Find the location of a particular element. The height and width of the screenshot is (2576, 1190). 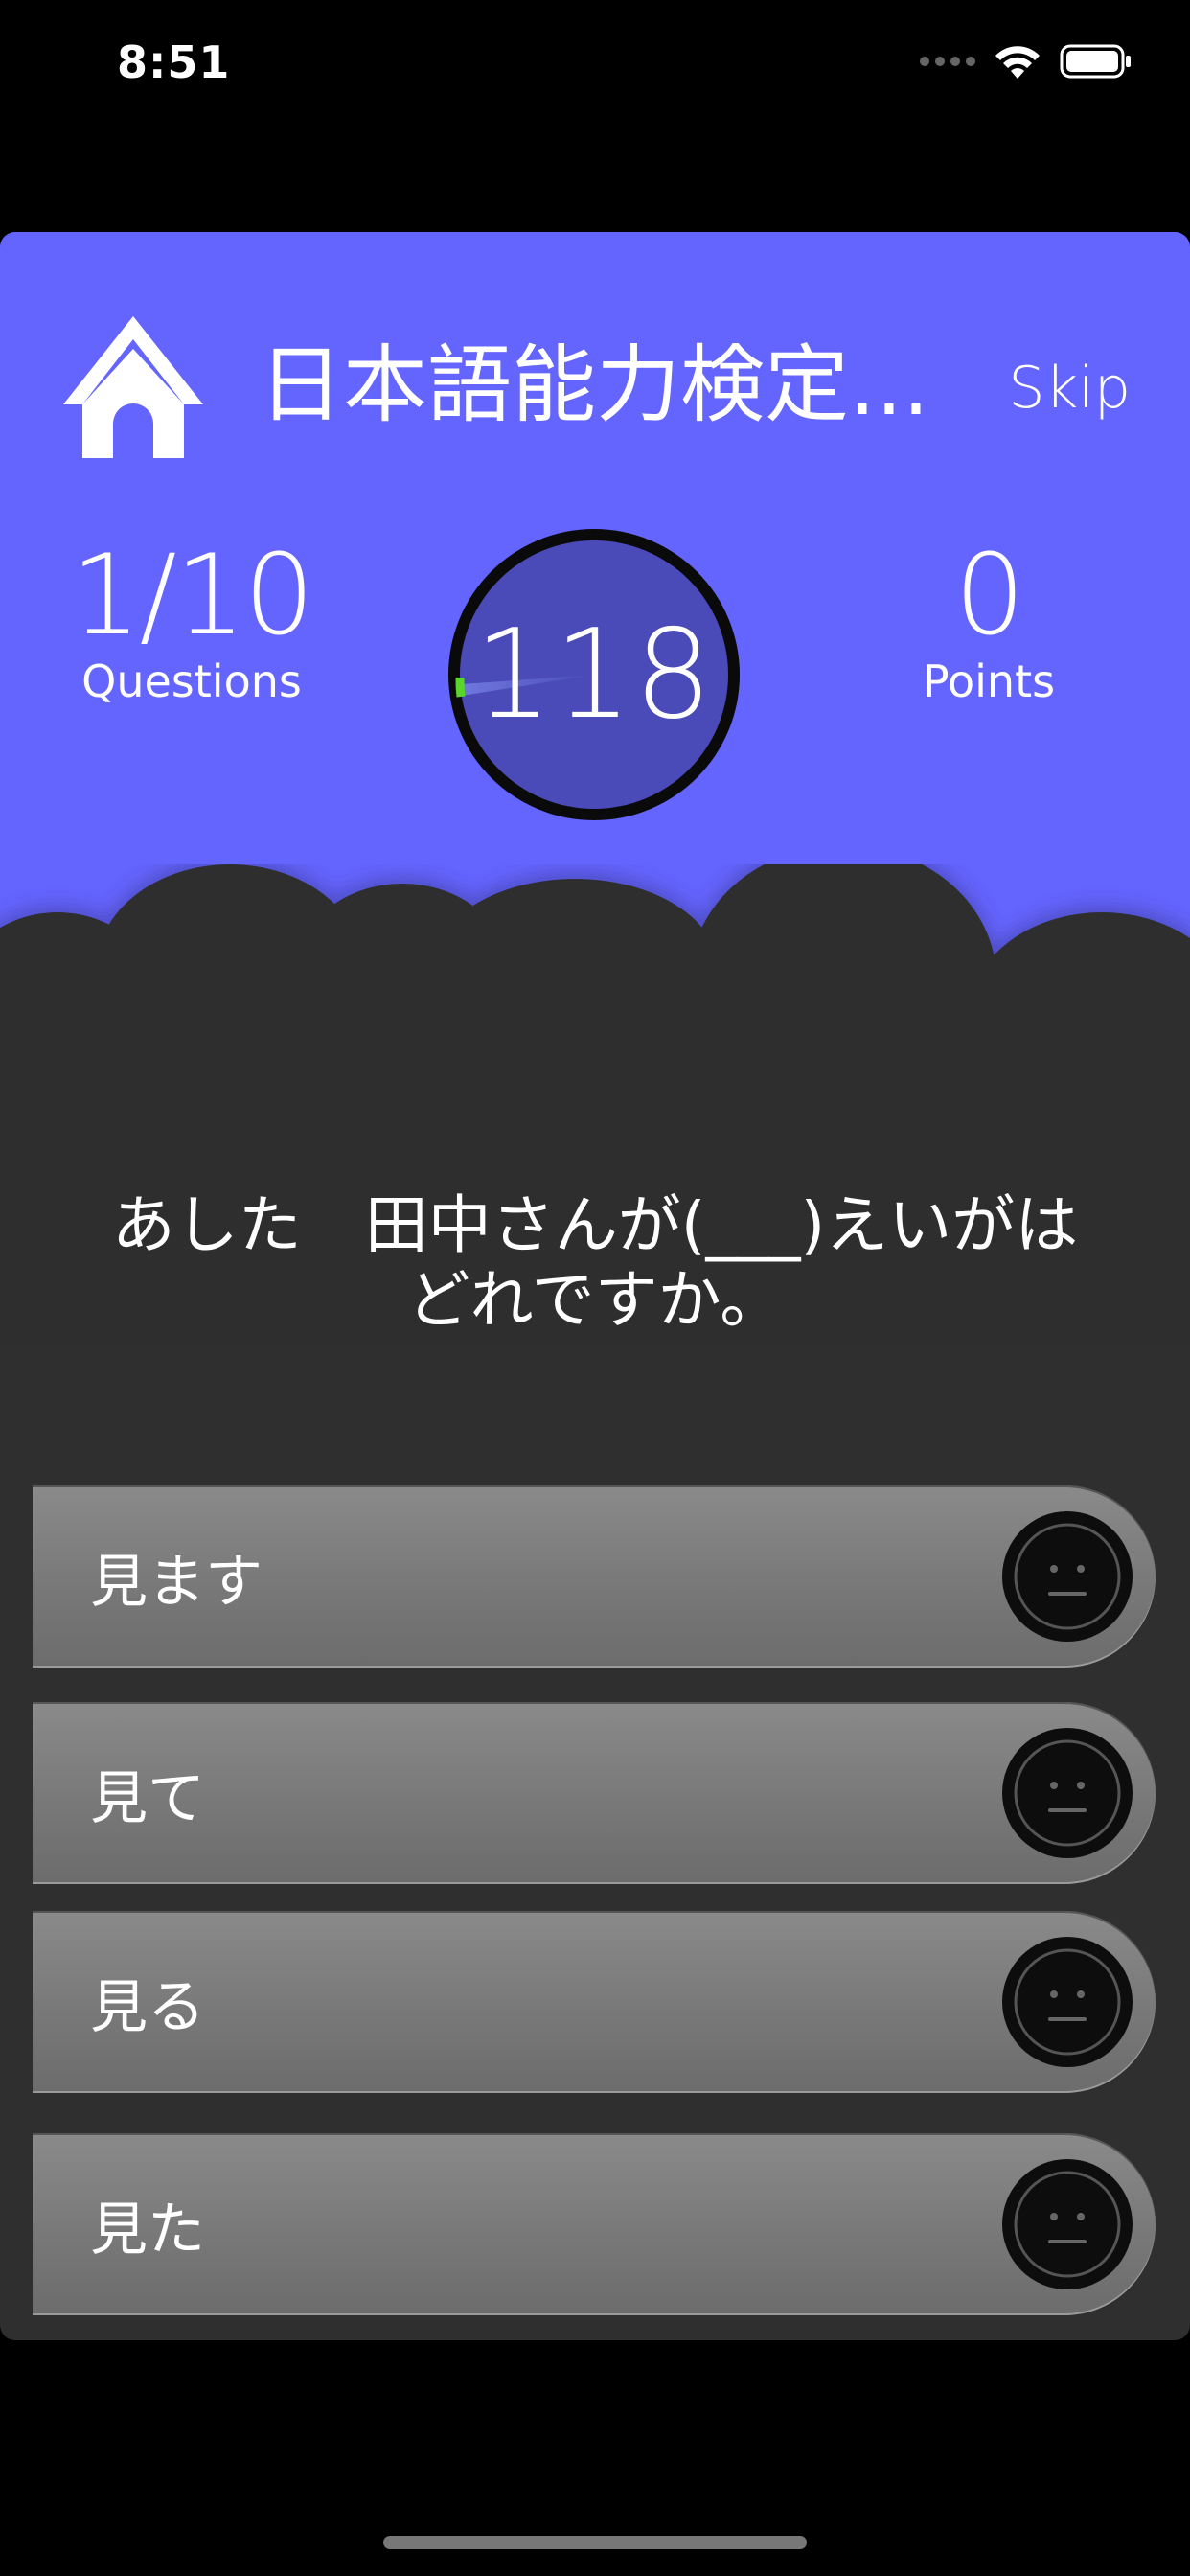

home-indicator is located at coordinates (595, 2542).